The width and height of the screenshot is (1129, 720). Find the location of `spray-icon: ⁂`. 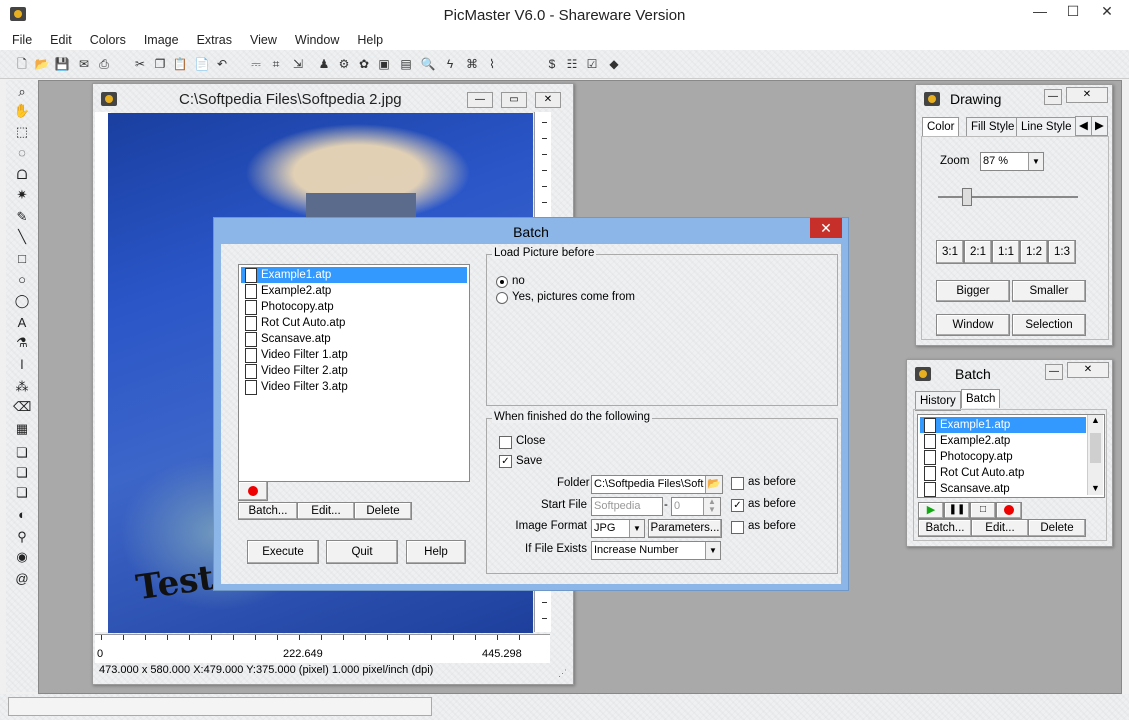

spray-icon: ⁂ is located at coordinates (22, 387).